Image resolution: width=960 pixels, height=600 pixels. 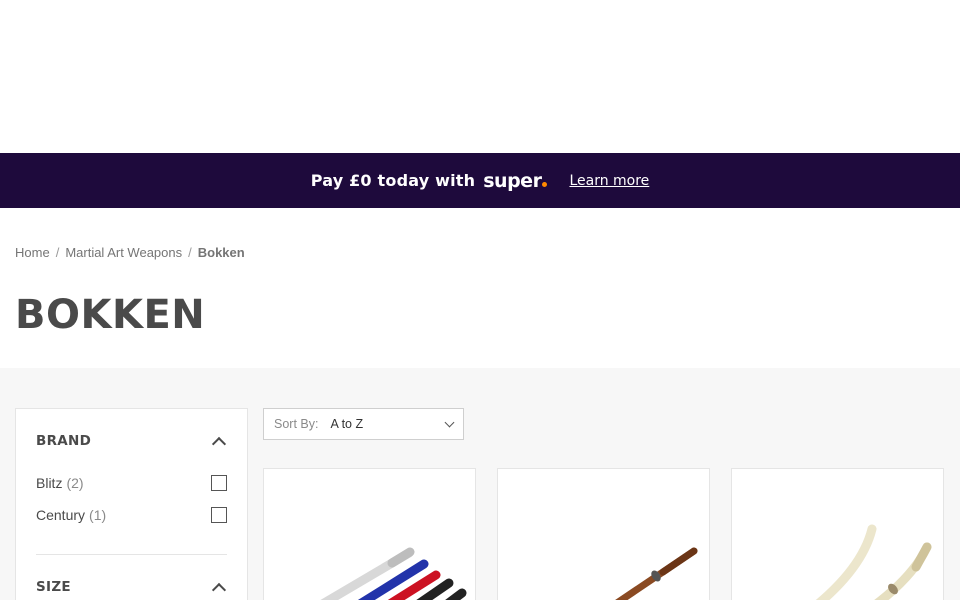 What do you see at coordinates (60, 483) in the screenshot?
I see `facet-option-label: Blitz (2)` at bounding box center [60, 483].